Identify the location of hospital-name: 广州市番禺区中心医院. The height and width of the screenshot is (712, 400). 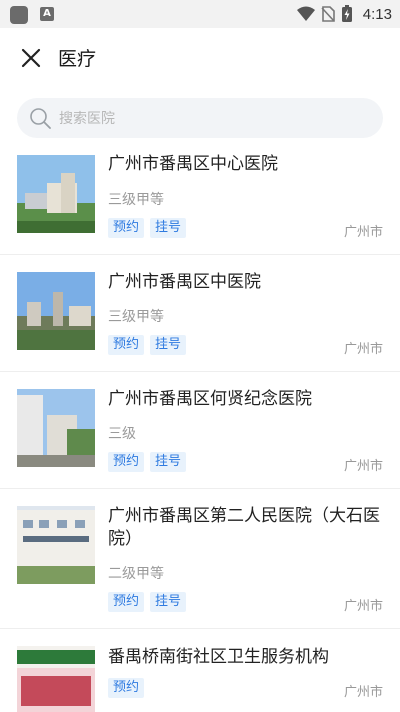
(193, 164).